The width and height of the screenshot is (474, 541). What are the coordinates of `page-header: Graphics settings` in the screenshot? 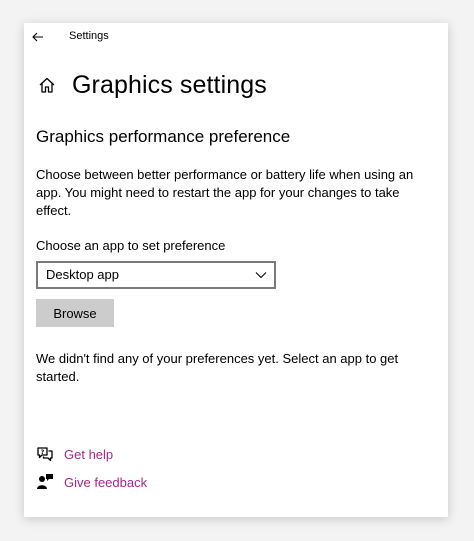 It's located at (151, 85).